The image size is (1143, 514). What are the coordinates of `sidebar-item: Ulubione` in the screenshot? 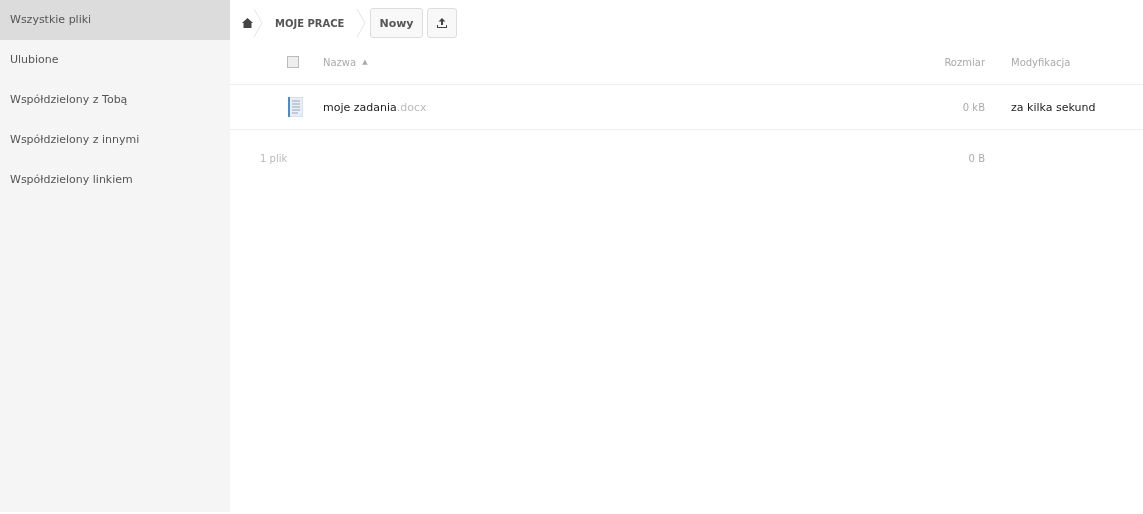 It's located at (115, 60).